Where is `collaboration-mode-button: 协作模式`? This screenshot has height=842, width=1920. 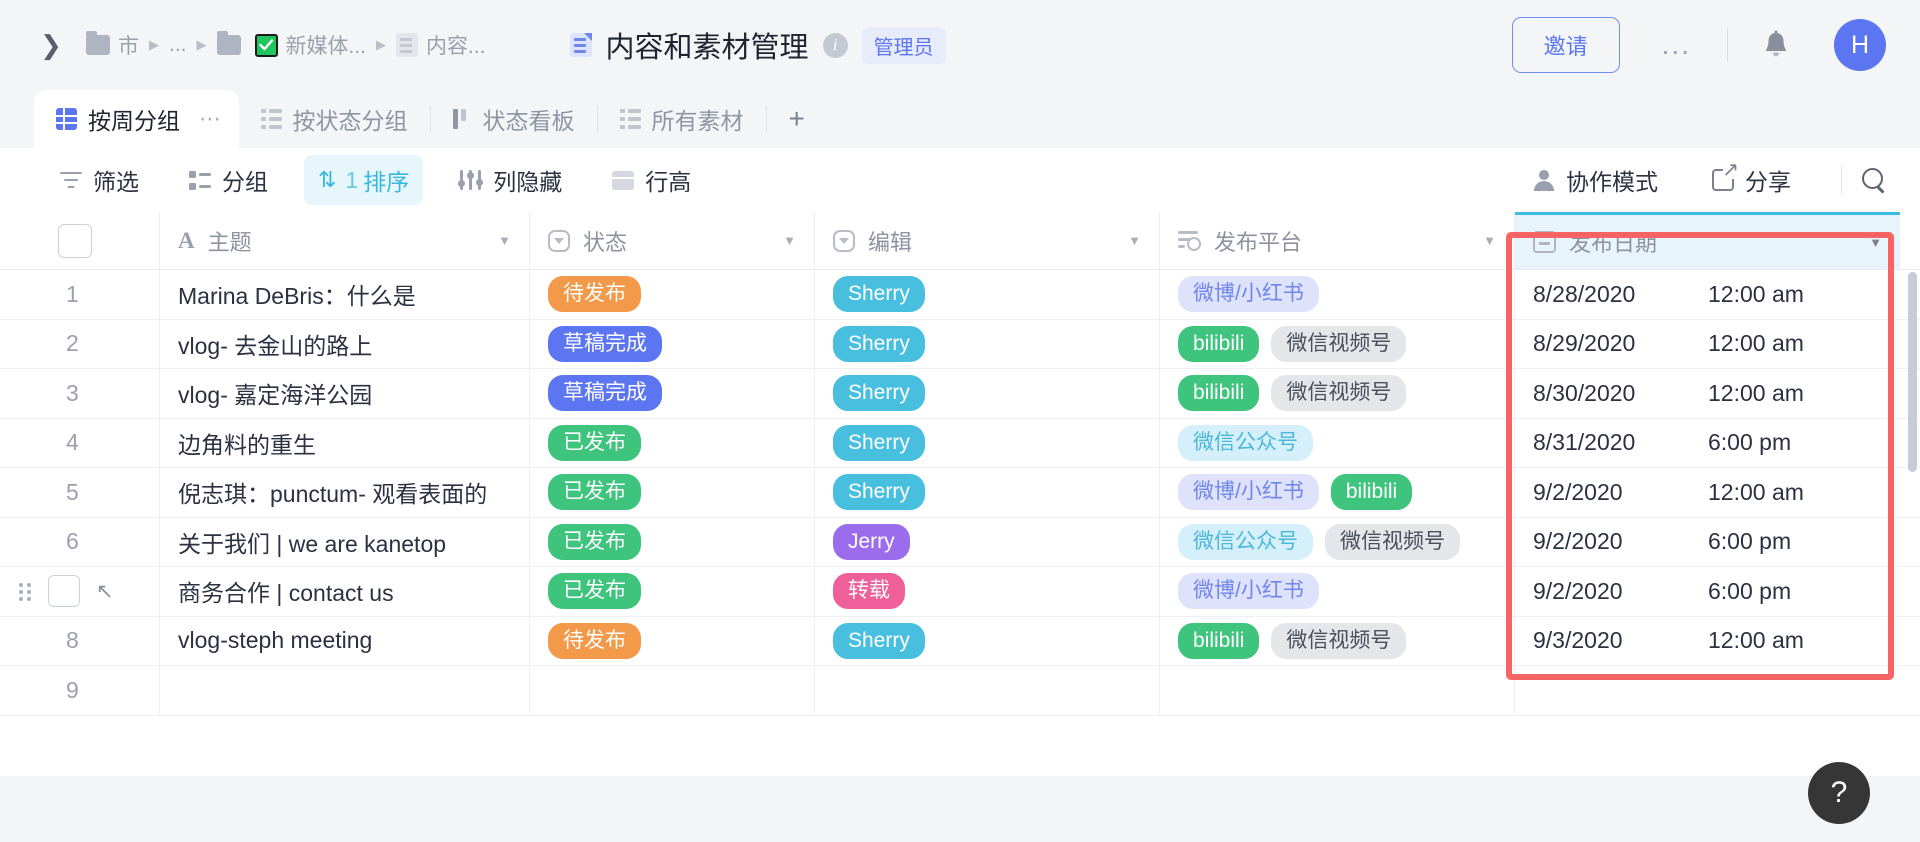 collaboration-mode-button: 协作模式 is located at coordinates (1595, 180).